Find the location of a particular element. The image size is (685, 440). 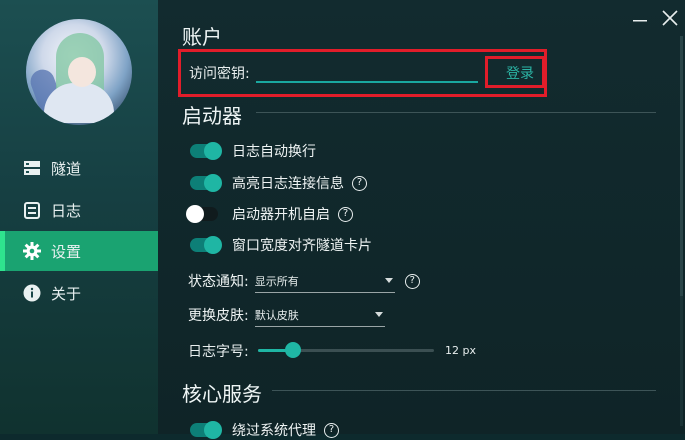

status-notify-row: 状态通知: 显示所有 ? is located at coordinates (304, 281).